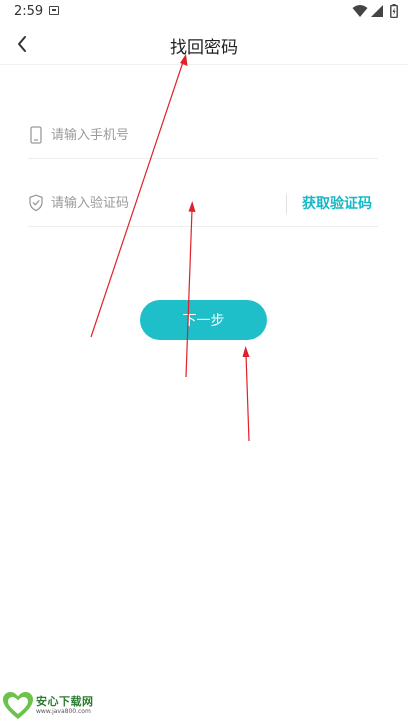 The image size is (408, 725). I want to click on heart-logo-icon, so click(18, 705).